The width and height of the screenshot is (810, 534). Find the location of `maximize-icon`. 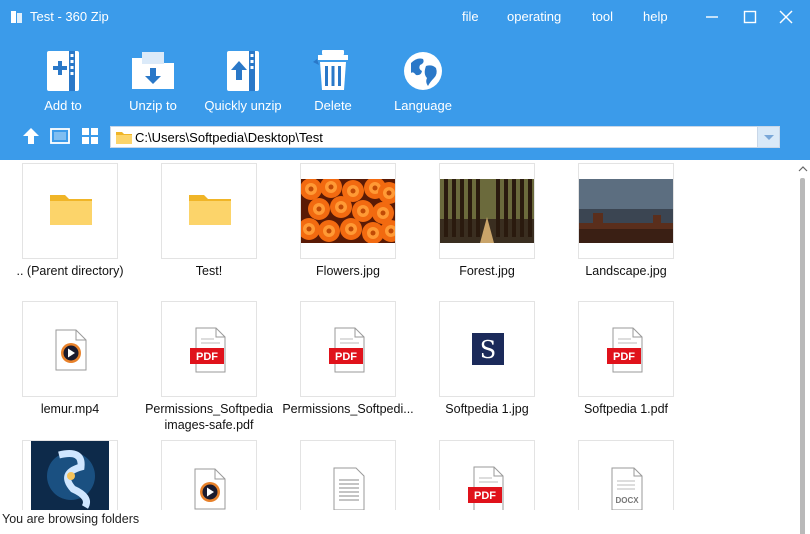

maximize-icon is located at coordinates (750, 17).